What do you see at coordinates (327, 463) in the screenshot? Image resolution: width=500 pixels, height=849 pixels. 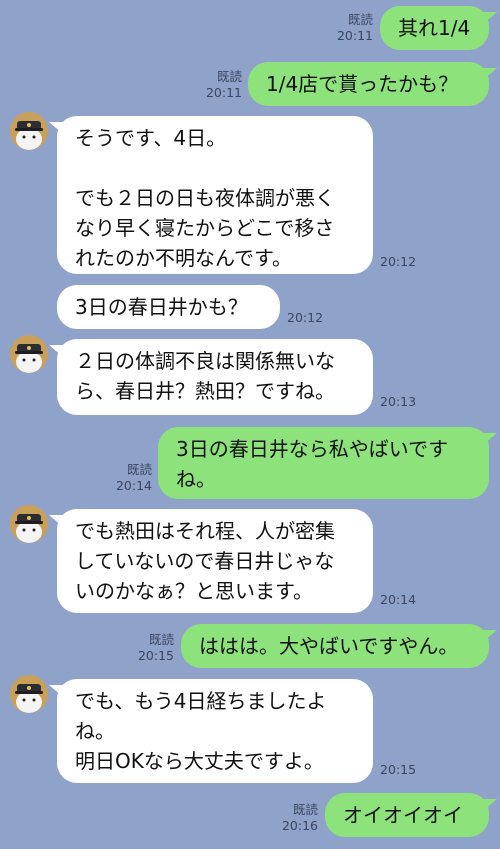 I see `message-bubble: 3日の春日井なら私やばいです ね。` at bounding box center [327, 463].